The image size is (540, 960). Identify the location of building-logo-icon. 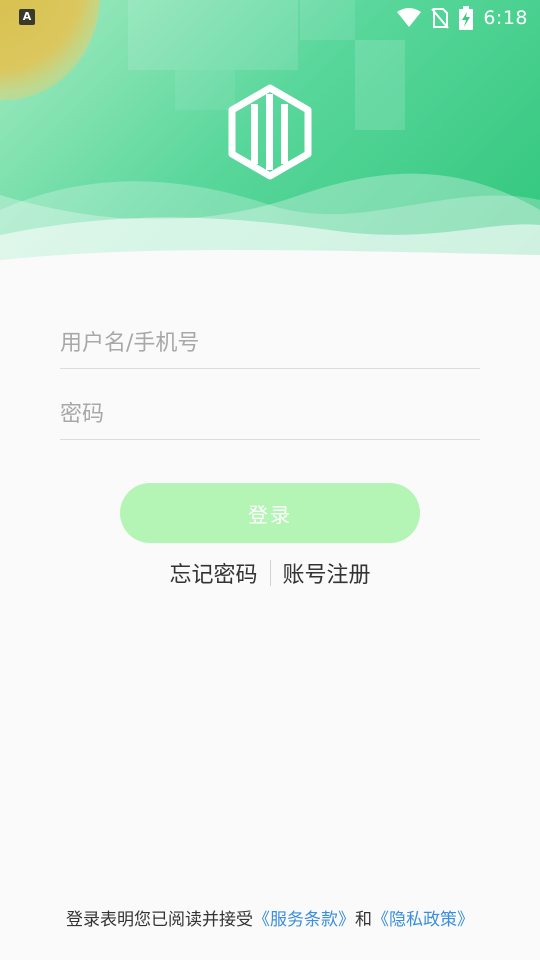
(270, 132).